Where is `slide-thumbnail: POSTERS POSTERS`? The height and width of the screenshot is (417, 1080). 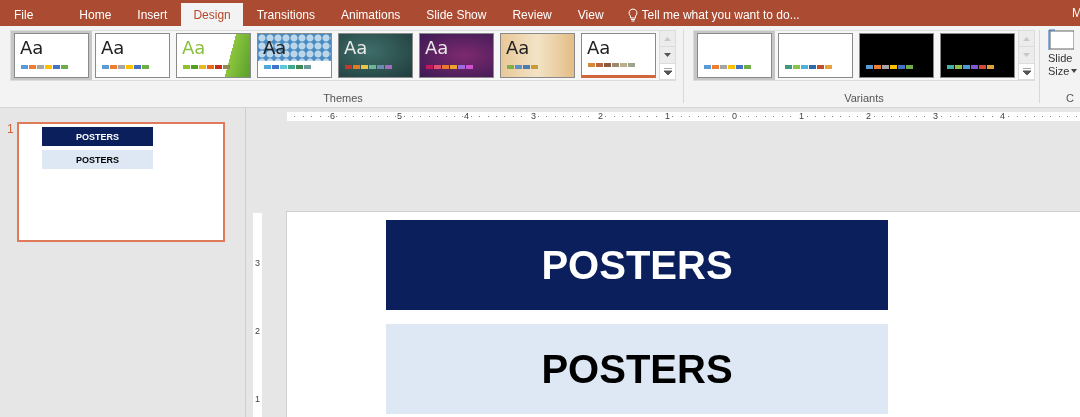
slide-thumbnail: POSTERS POSTERS is located at coordinates (121, 182).